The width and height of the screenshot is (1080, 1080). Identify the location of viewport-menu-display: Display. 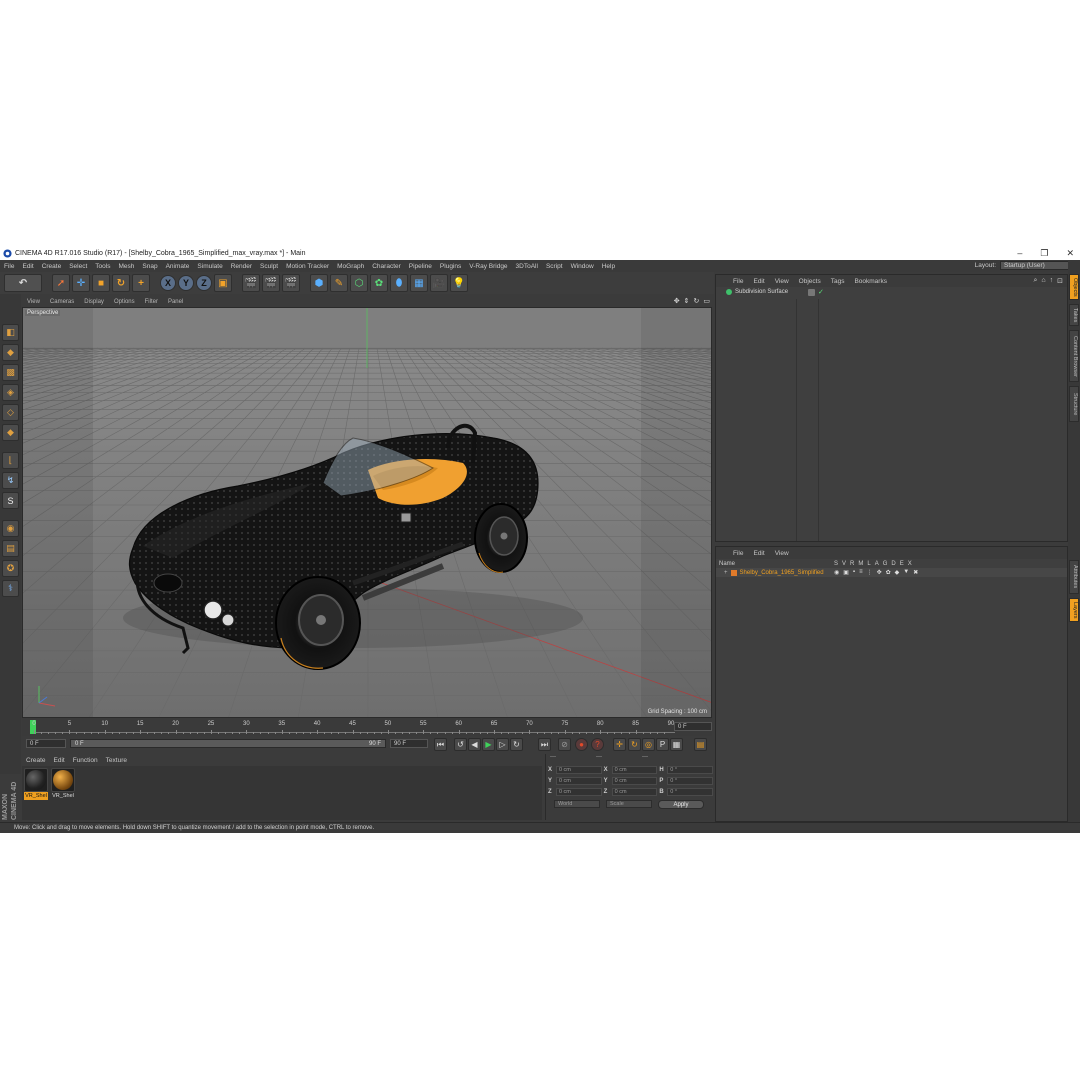
(94, 302).